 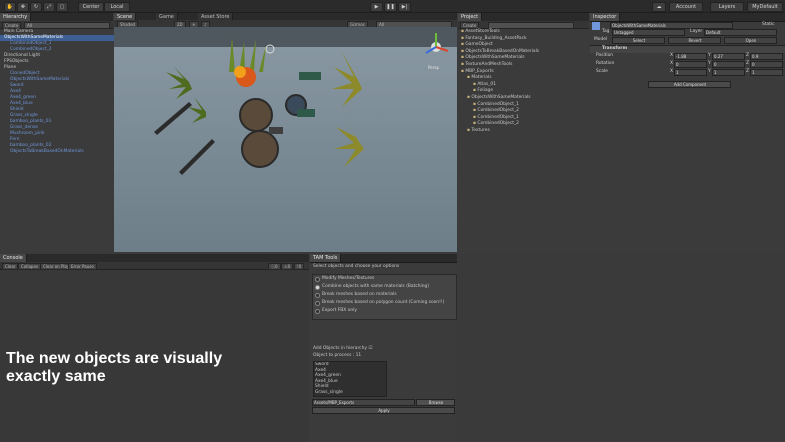 I want to click on add-component-button: Add Component, so click(x=689, y=84).